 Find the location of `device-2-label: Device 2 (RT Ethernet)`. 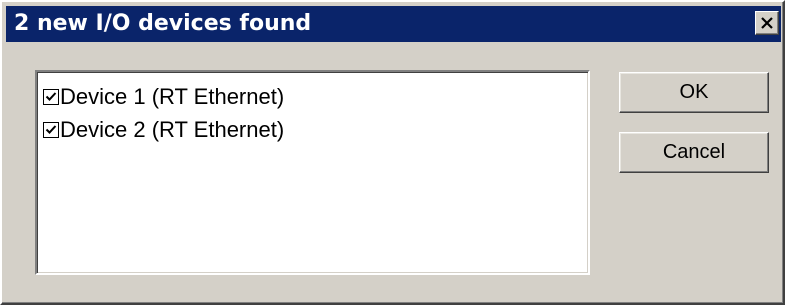

device-2-label: Device 2 (RT Ethernet) is located at coordinates (172, 129).